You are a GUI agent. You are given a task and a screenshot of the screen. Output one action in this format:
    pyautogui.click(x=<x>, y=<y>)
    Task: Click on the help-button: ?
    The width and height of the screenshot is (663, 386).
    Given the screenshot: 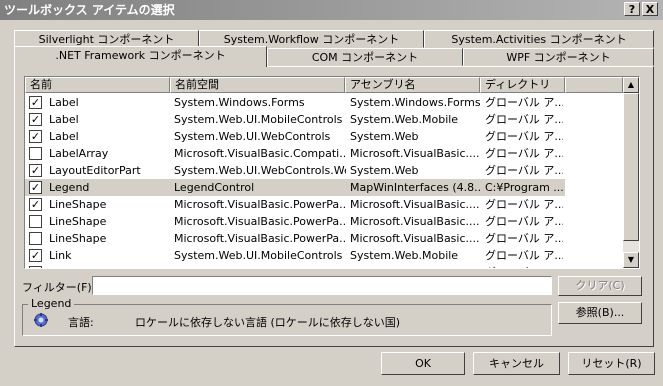 What is the action you would take?
    pyautogui.click(x=632, y=9)
    